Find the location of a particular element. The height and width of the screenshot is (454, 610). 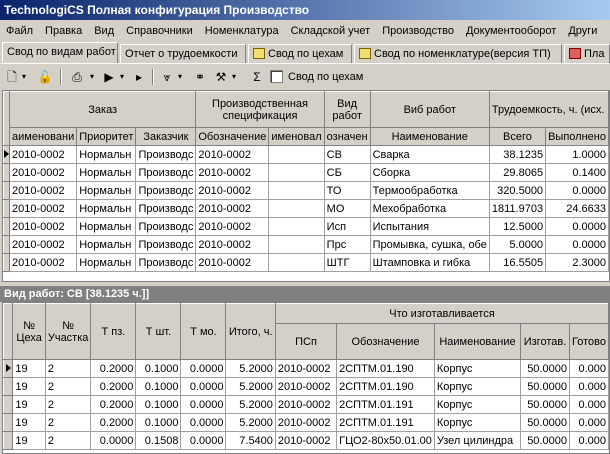

table-cell: 0.1508 is located at coordinates (158, 440).